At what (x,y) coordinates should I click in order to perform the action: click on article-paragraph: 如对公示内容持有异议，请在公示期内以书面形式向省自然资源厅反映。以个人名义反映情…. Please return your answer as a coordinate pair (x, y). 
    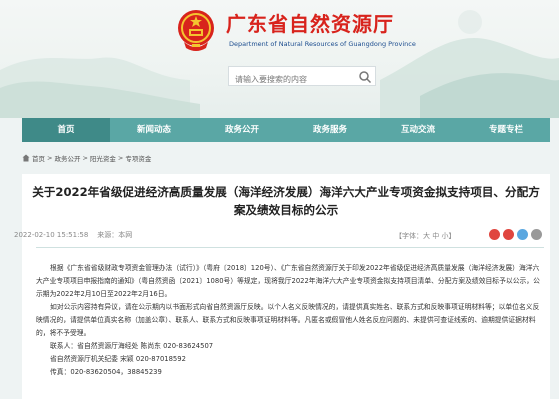
    Looking at the image, I should click on (288, 320).